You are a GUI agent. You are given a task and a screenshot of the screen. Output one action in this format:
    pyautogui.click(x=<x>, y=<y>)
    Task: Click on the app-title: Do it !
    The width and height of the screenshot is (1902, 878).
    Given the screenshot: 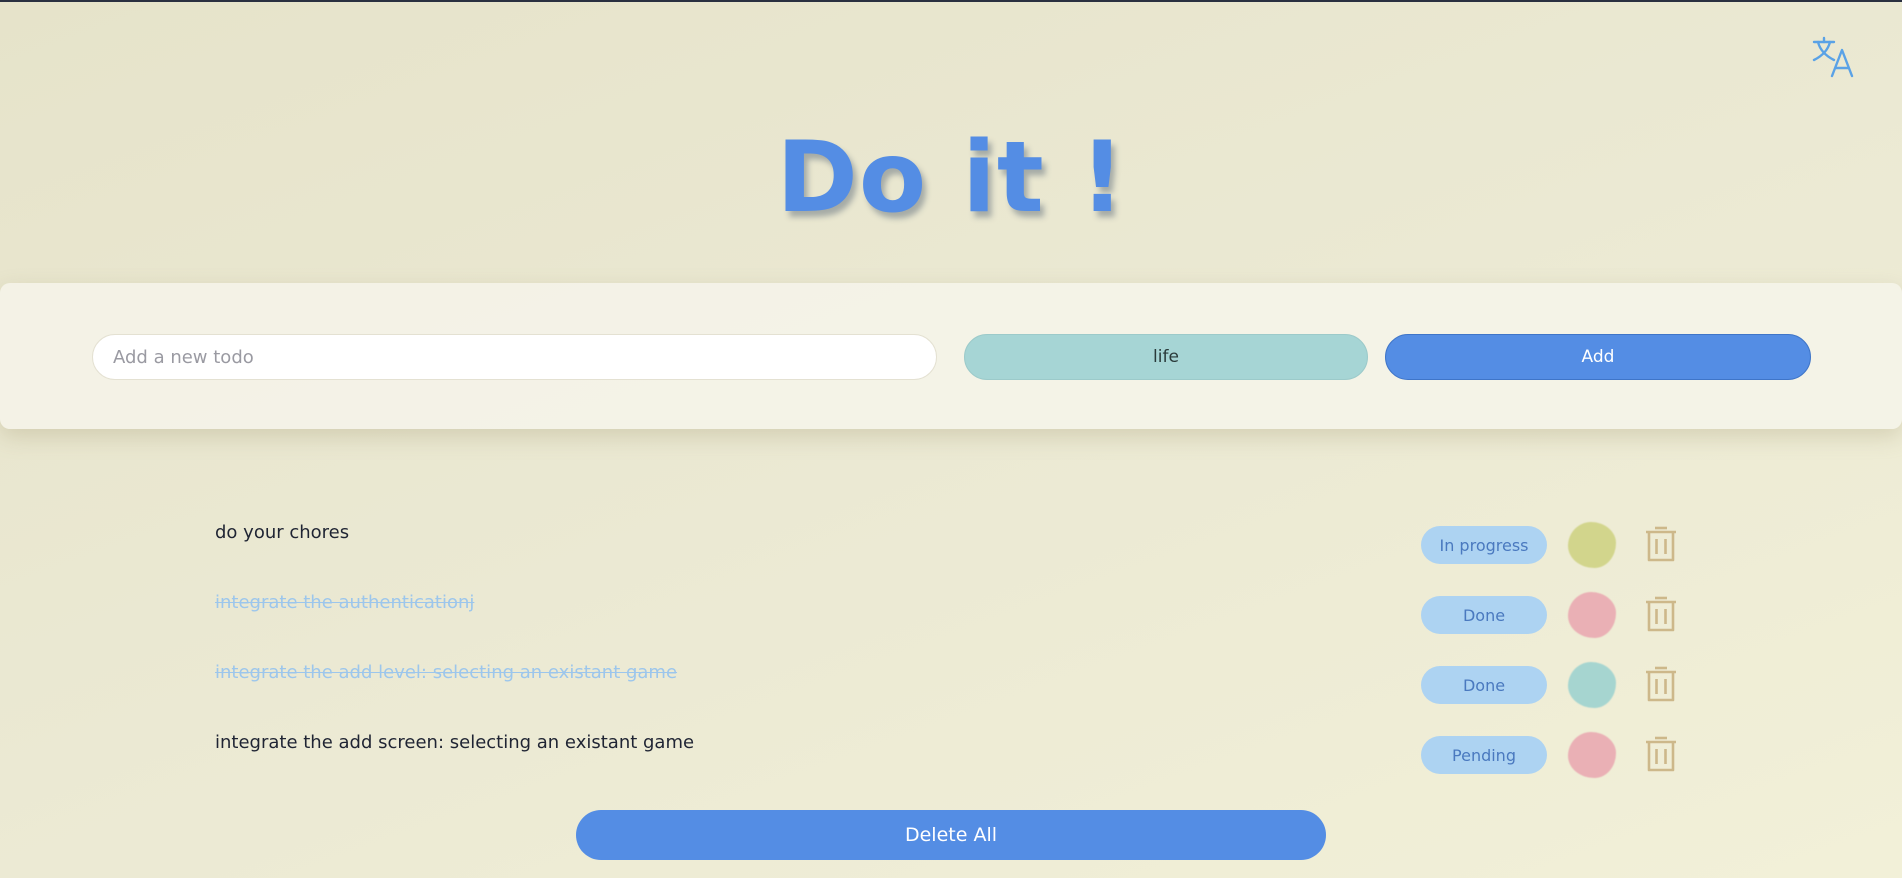 What is the action you would take?
    pyautogui.click(x=951, y=178)
    